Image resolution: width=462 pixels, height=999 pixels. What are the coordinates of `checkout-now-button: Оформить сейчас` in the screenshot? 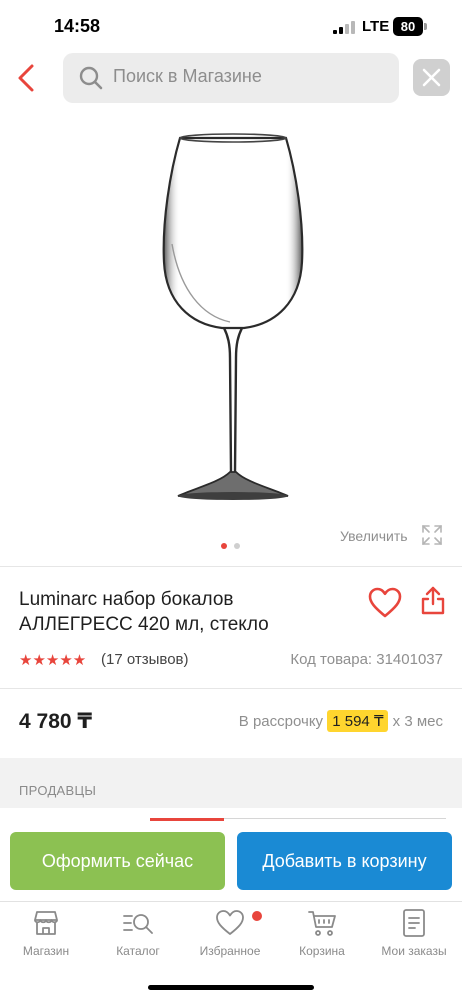 It's located at (117, 861).